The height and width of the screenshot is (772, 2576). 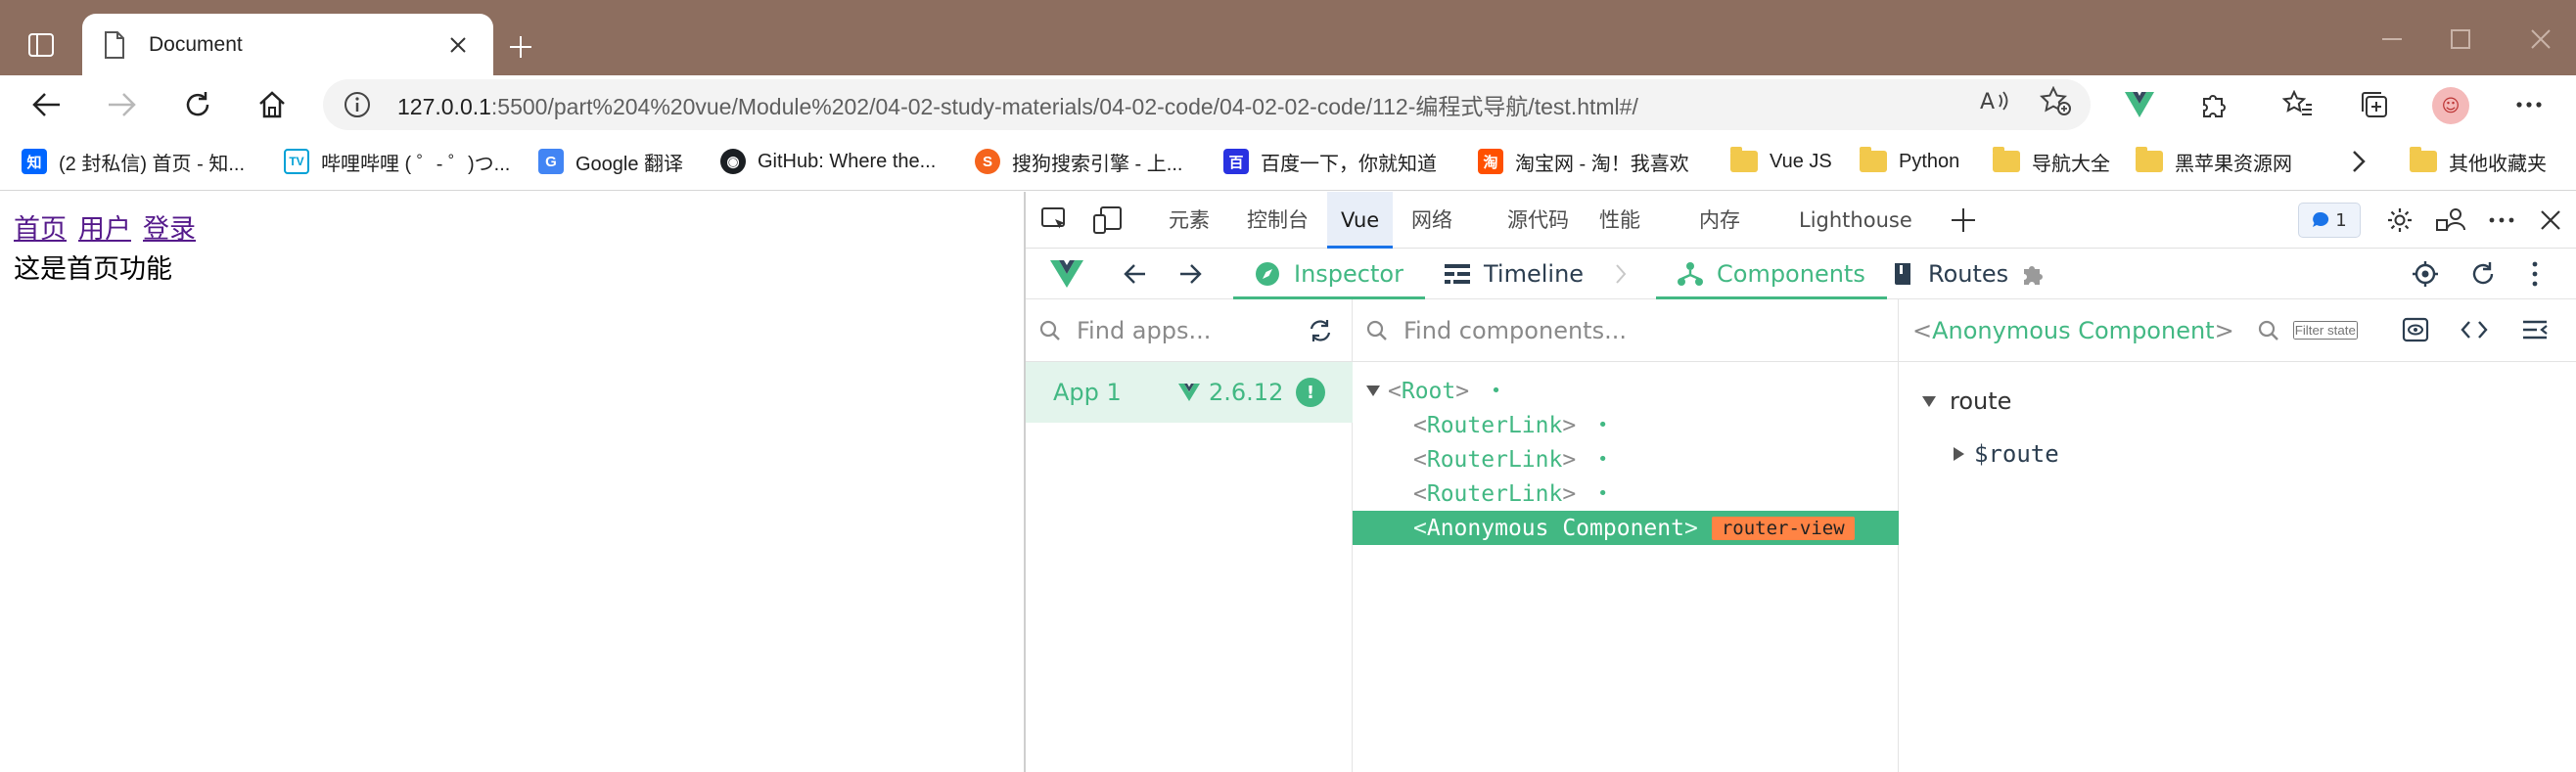 What do you see at coordinates (1055, 220) in the screenshot?
I see `inspect-element-button` at bounding box center [1055, 220].